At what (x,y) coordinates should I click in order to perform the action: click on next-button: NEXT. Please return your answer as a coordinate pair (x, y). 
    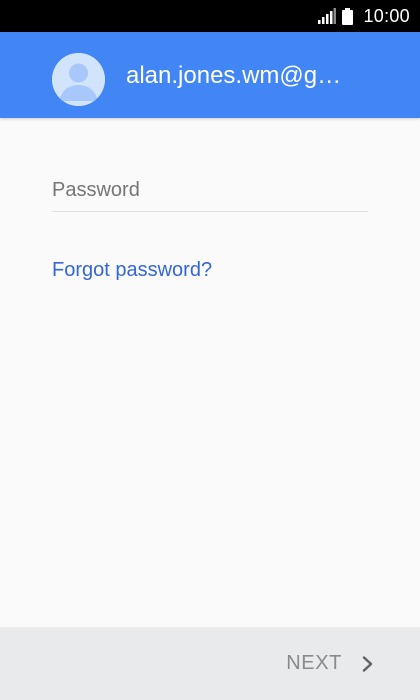
    Looking at the image, I should click on (330, 663).